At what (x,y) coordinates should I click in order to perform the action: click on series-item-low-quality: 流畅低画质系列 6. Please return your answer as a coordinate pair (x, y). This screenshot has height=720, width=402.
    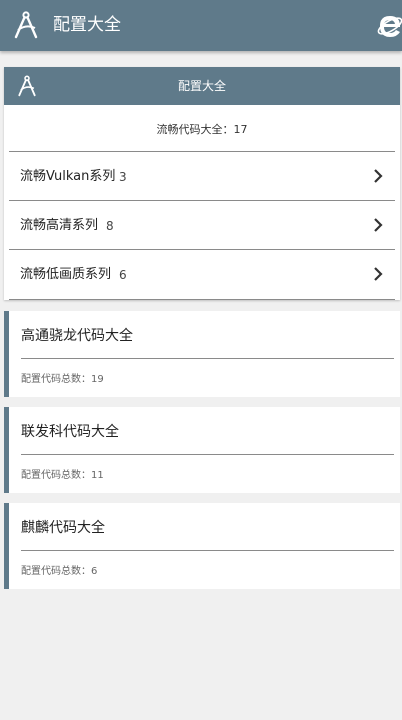
    Looking at the image, I should click on (202, 273).